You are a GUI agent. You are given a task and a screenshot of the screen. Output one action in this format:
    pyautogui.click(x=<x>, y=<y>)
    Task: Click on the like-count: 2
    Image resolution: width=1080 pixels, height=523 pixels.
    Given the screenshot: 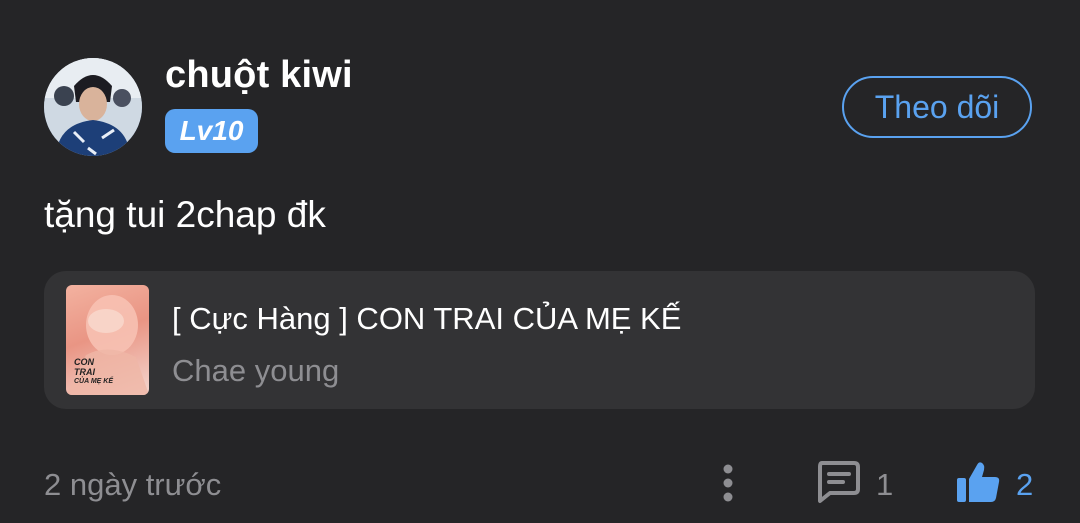 What is the action you would take?
    pyautogui.click(x=1025, y=484)
    